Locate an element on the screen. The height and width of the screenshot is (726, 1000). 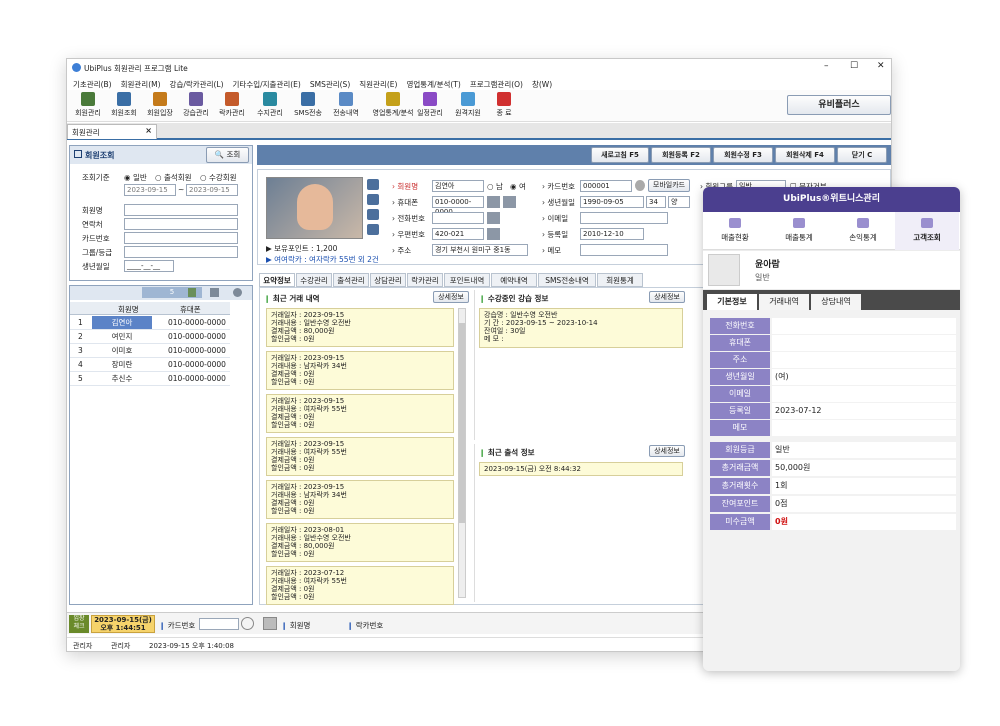
mobile-tab-1: 거래내역 is located at coordinates (784, 302).